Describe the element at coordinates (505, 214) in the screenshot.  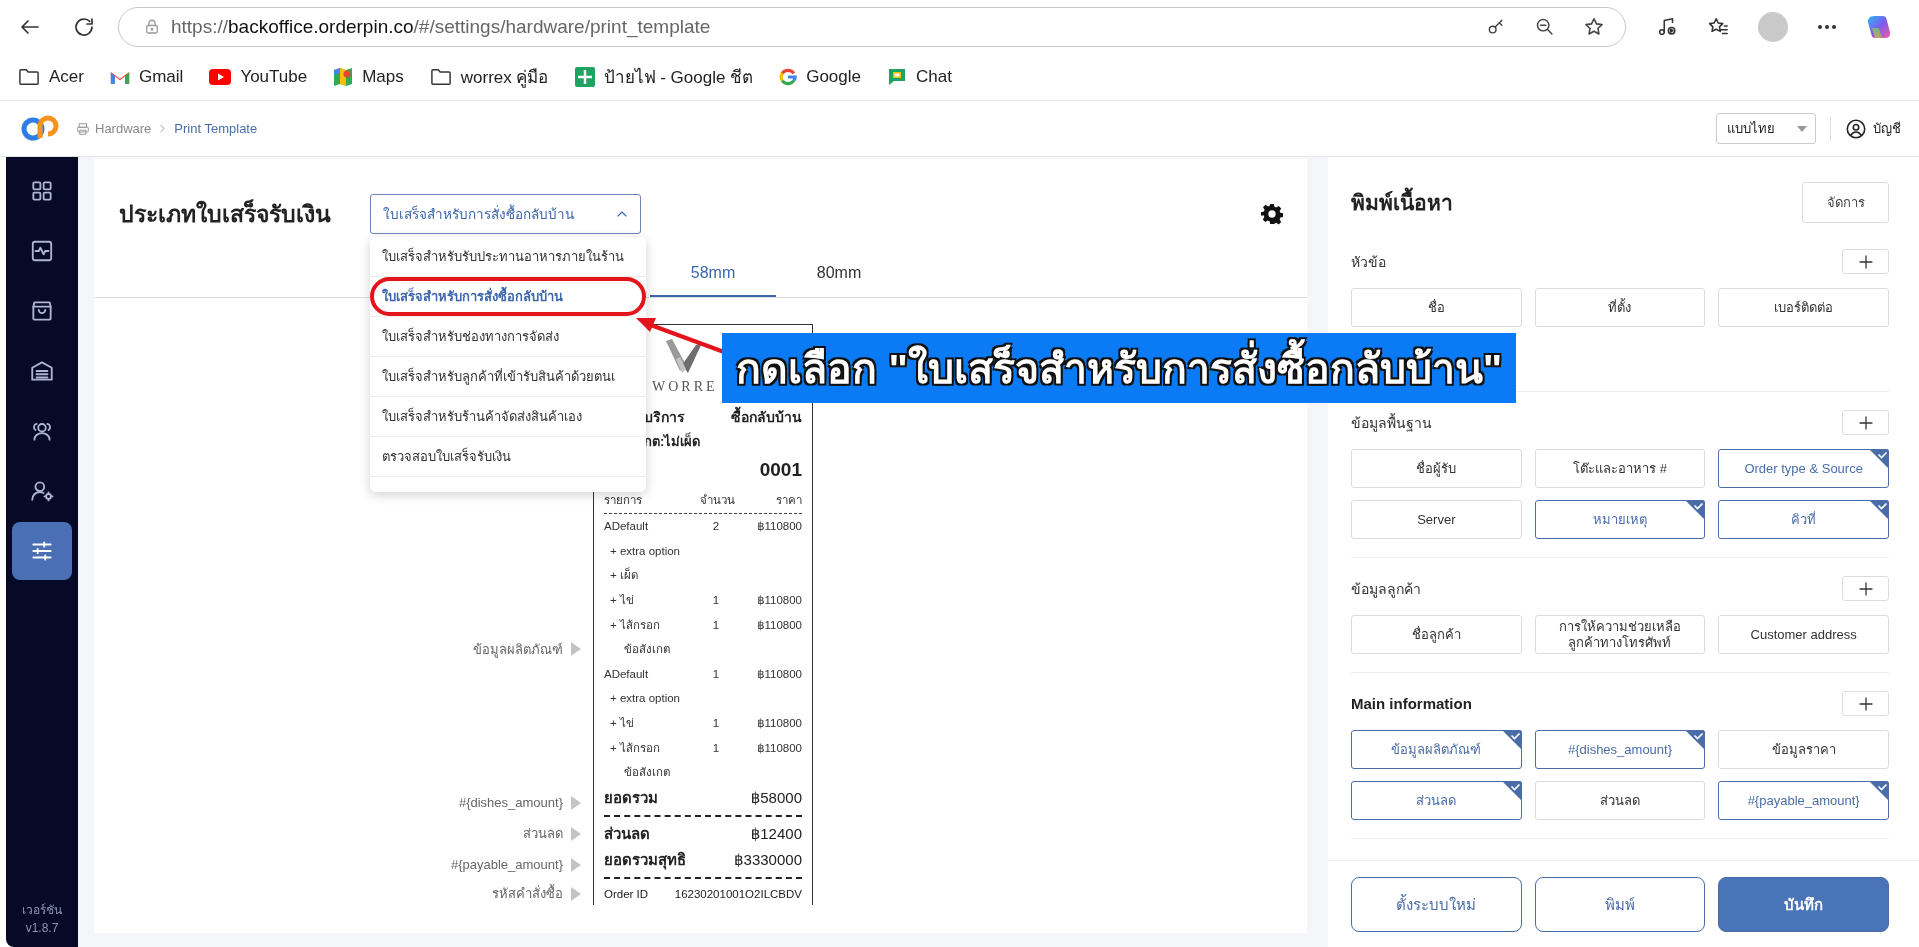
I see `receipt-type-select: ใบเสร็จสำหรับการสั่งซื้อกลับบ้าน` at that location.